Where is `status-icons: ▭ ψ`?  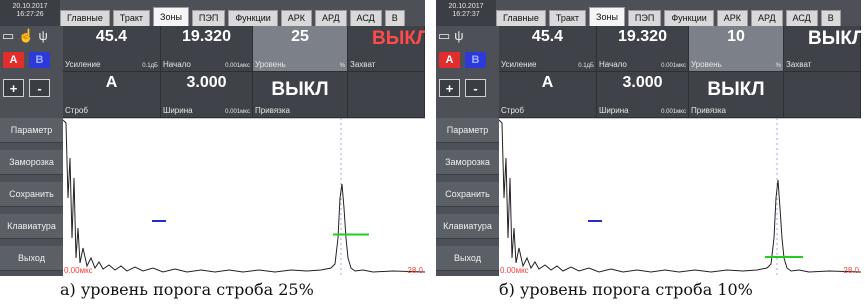 status-icons: ▭ ψ is located at coordinates (467, 37).